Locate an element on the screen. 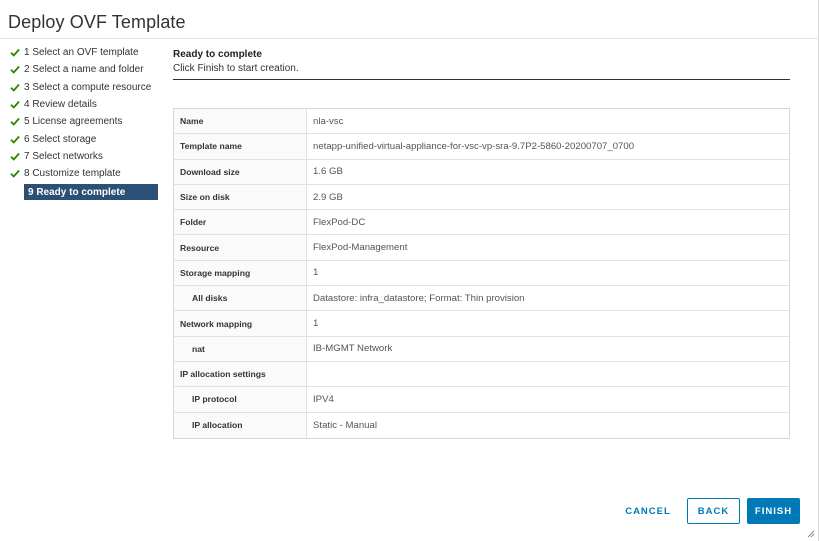  summary-value: Static - Manual is located at coordinates (345, 425).